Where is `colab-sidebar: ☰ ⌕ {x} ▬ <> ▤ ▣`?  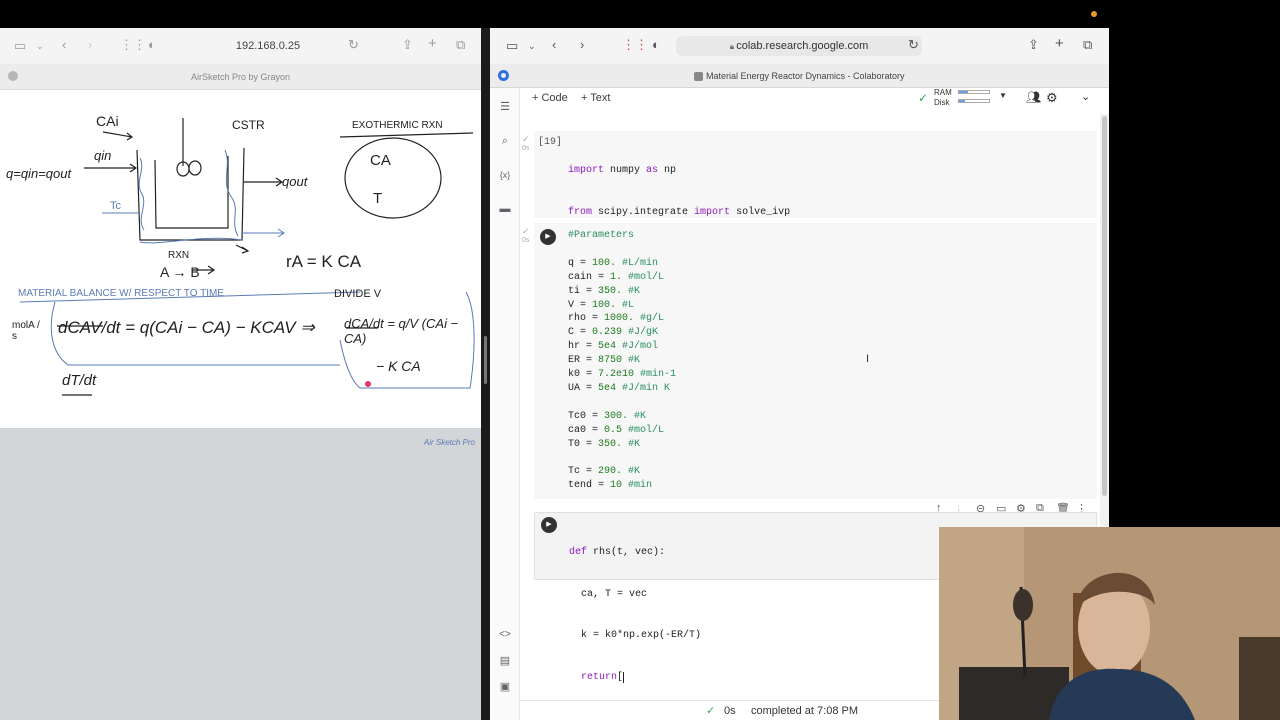
colab-sidebar: ☰ ⌕ {x} ▬ <> ▤ ▣ is located at coordinates (505, 404).